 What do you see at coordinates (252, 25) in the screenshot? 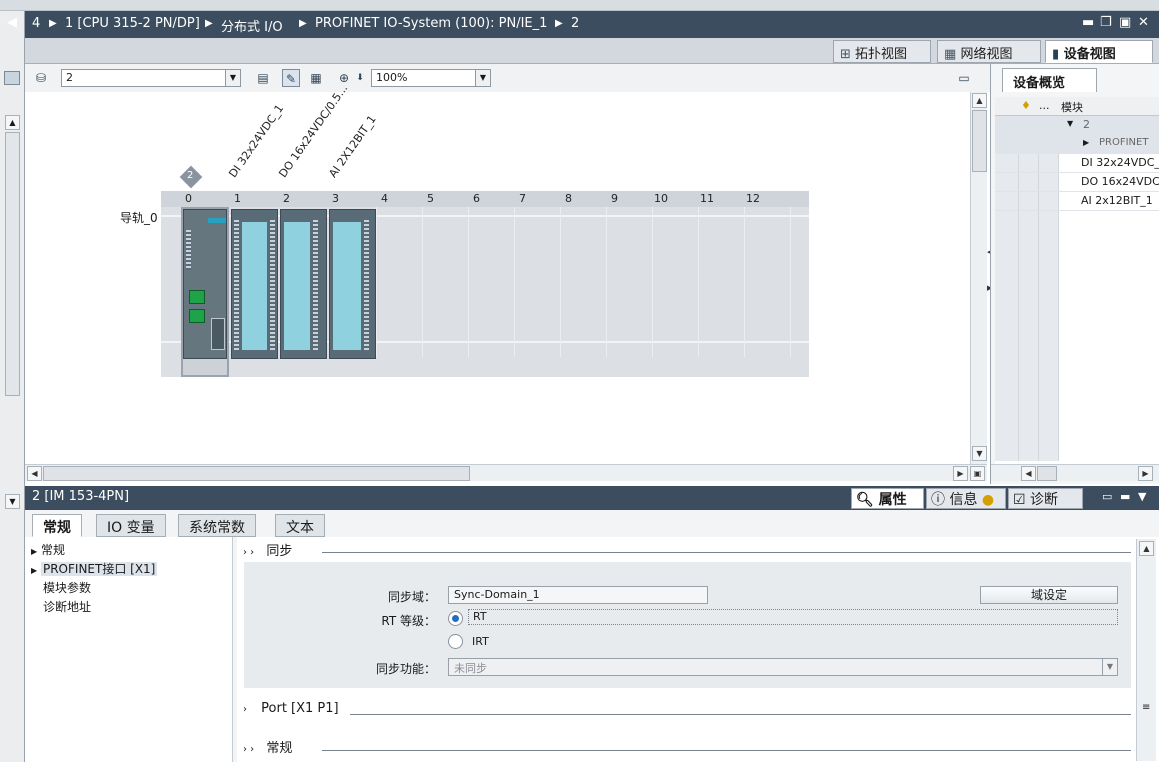
I see `breadcrumb-item: 分布式 I/O` at bounding box center [252, 25].